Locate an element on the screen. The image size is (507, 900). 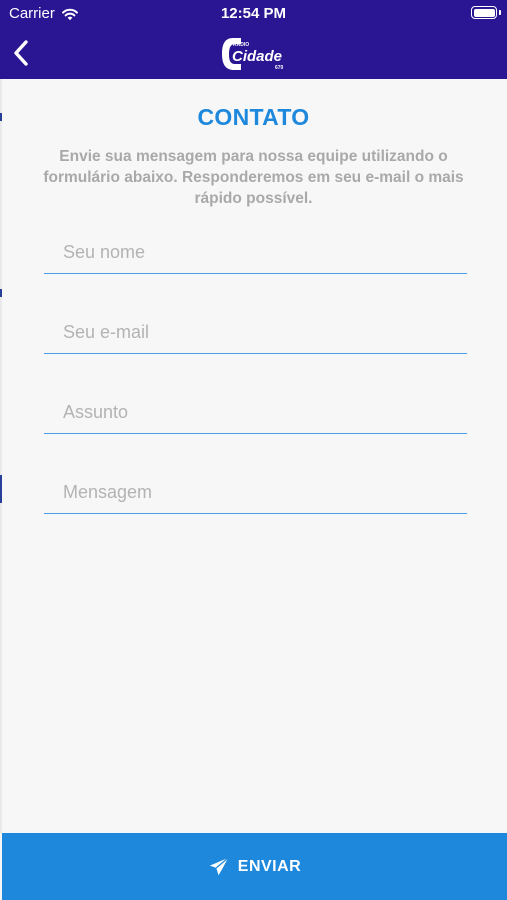
battery-tip is located at coordinates (500, 12).